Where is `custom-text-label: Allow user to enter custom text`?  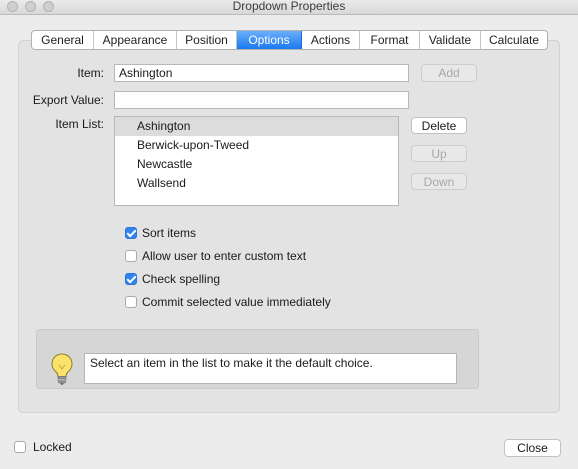
custom-text-label: Allow user to enter custom text is located at coordinates (224, 256).